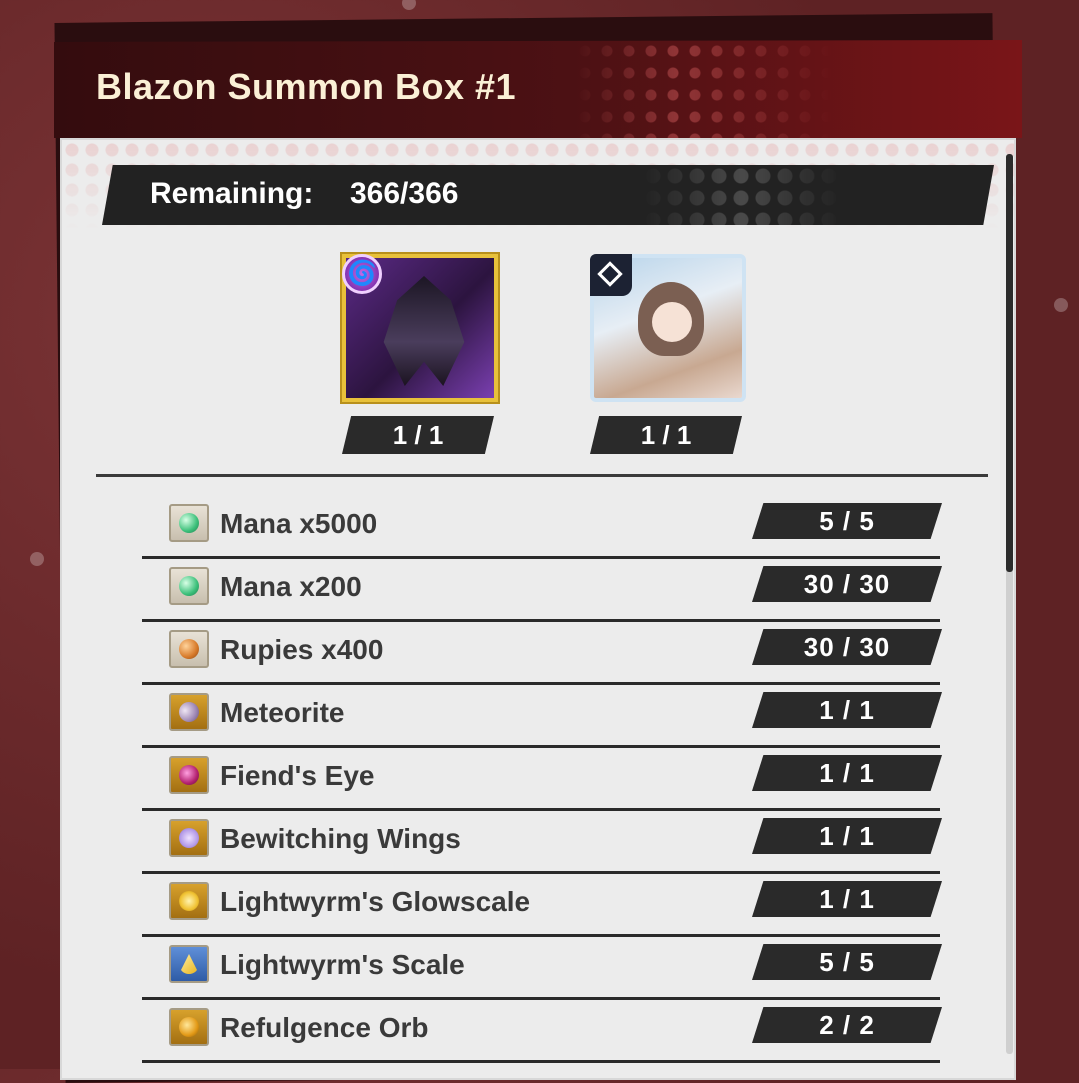 This screenshot has height=1083, width=1079. Describe the element at coordinates (362, 274) in the screenshot. I see `shadow-element-icon: 🌀` at that location.